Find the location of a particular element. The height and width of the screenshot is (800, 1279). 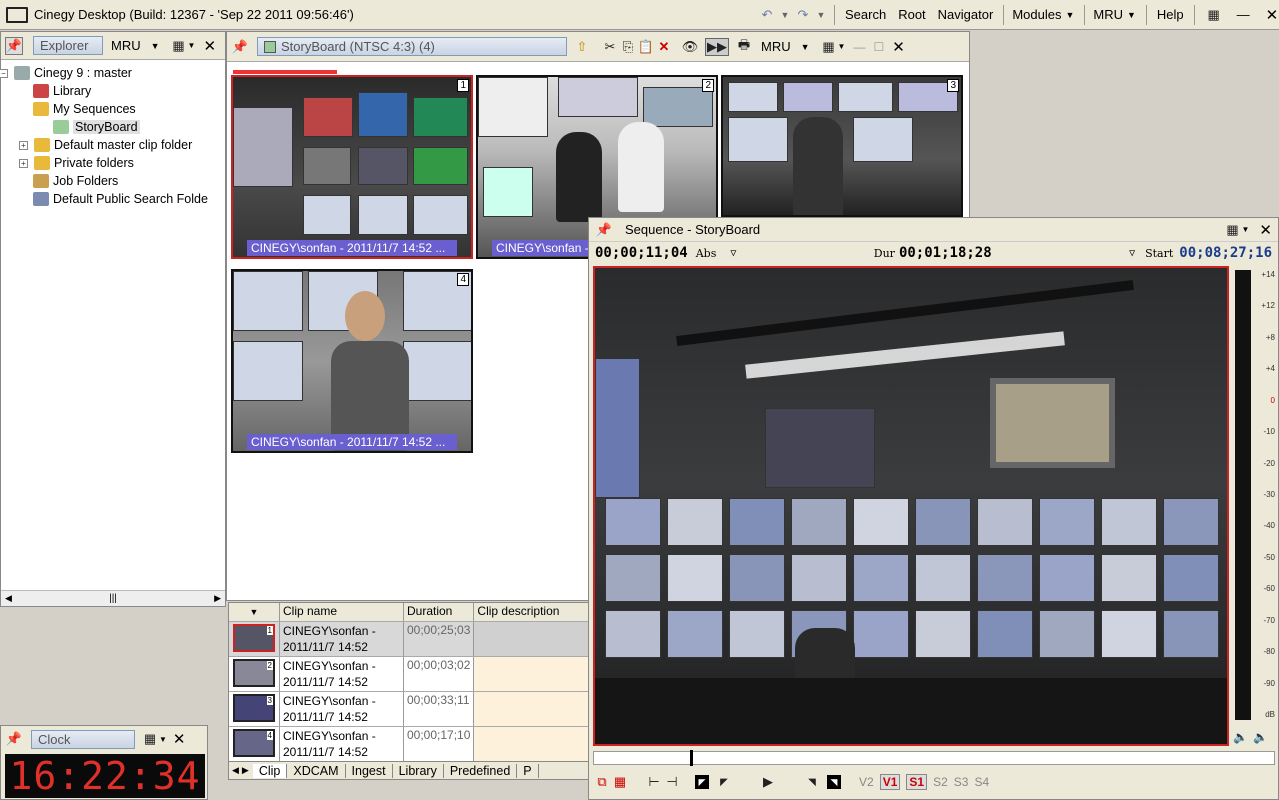

tree-item: + Private folders is located at coordinates (76, 163).